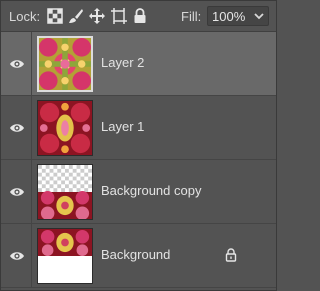 The height and width of the screenshot is (291, 320). Describe the element at coordinates (259, 16) in the screenshot. I see `chevron-down-icon` at that location.